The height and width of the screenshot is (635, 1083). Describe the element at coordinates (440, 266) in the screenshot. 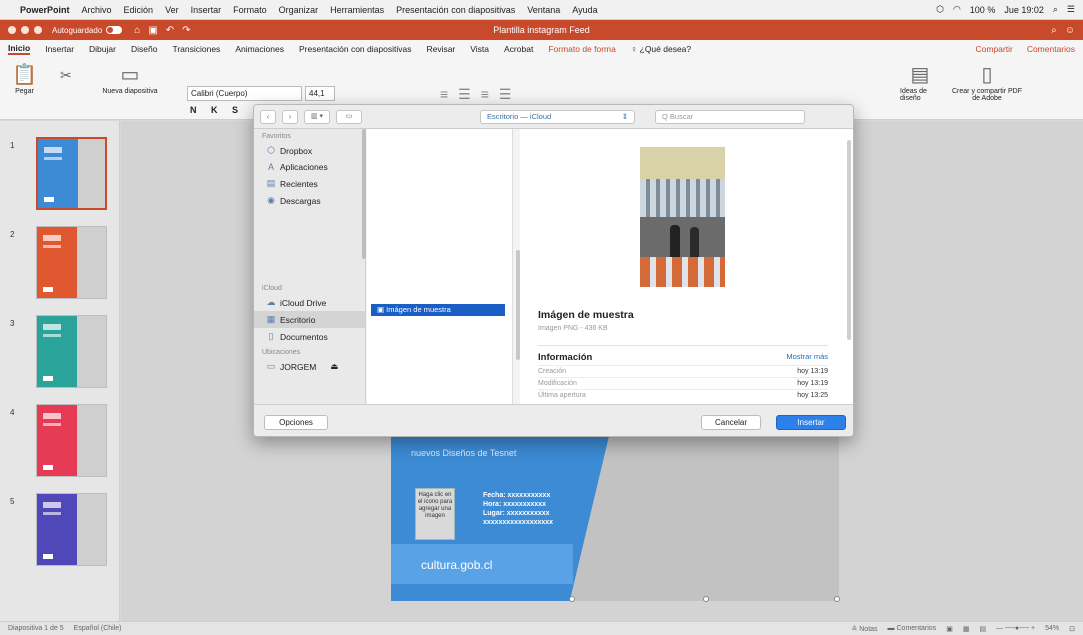

I see `file-column: ▣ Imágen de muestra` at that location.